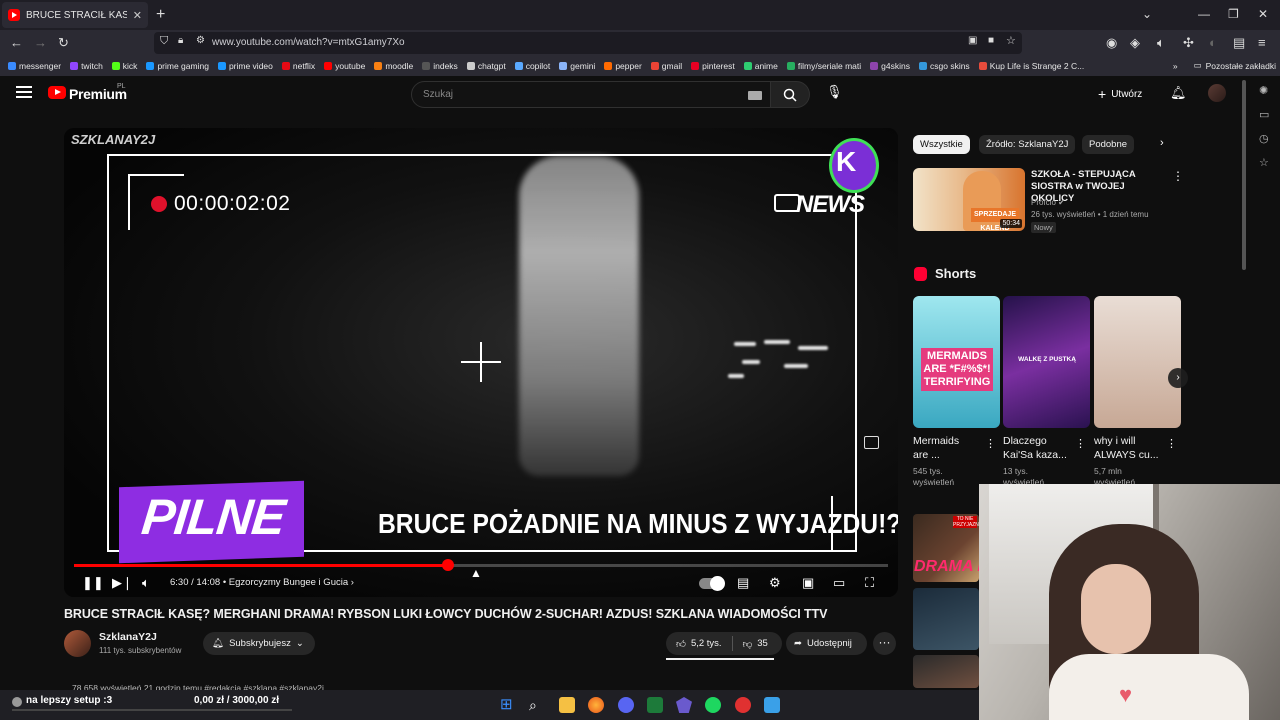 This screenshot has width=1280, height=720. I want to click on close-window-button: ✕, so click(1263, 14).